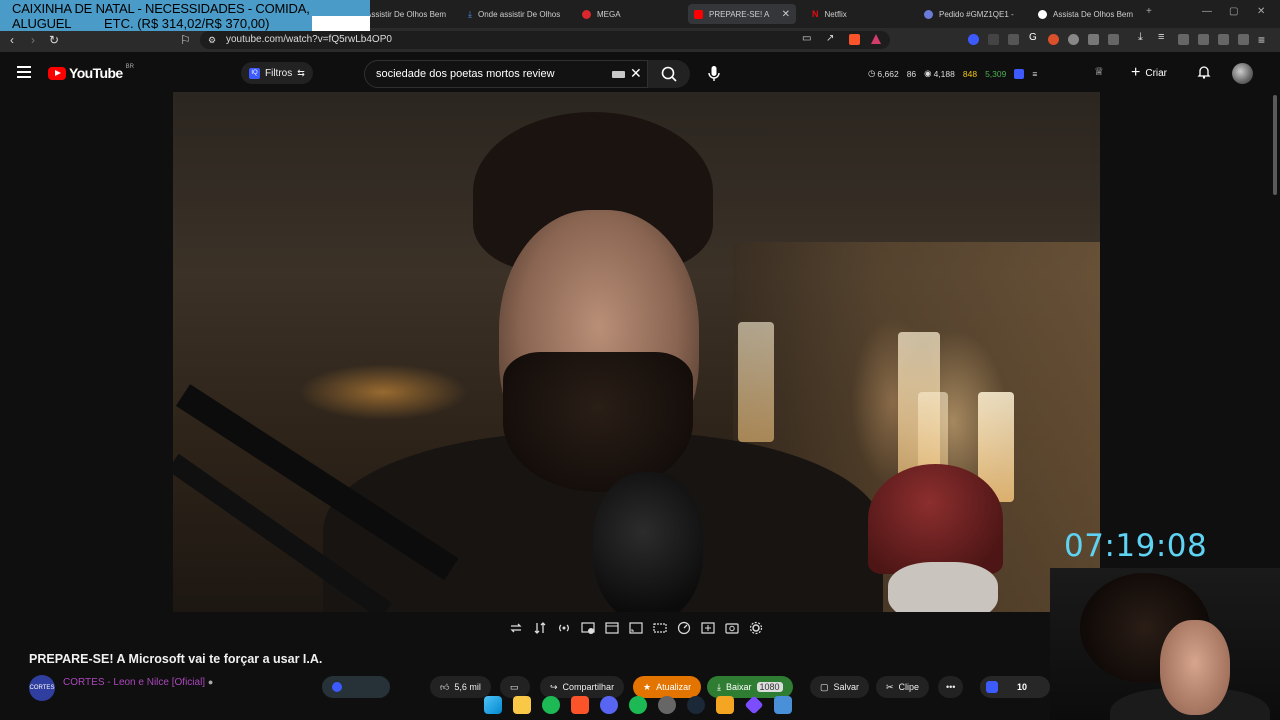  Describe the element at coordinates (1136, 72) in the screenshot. I see `plus-icon: +` at that location.